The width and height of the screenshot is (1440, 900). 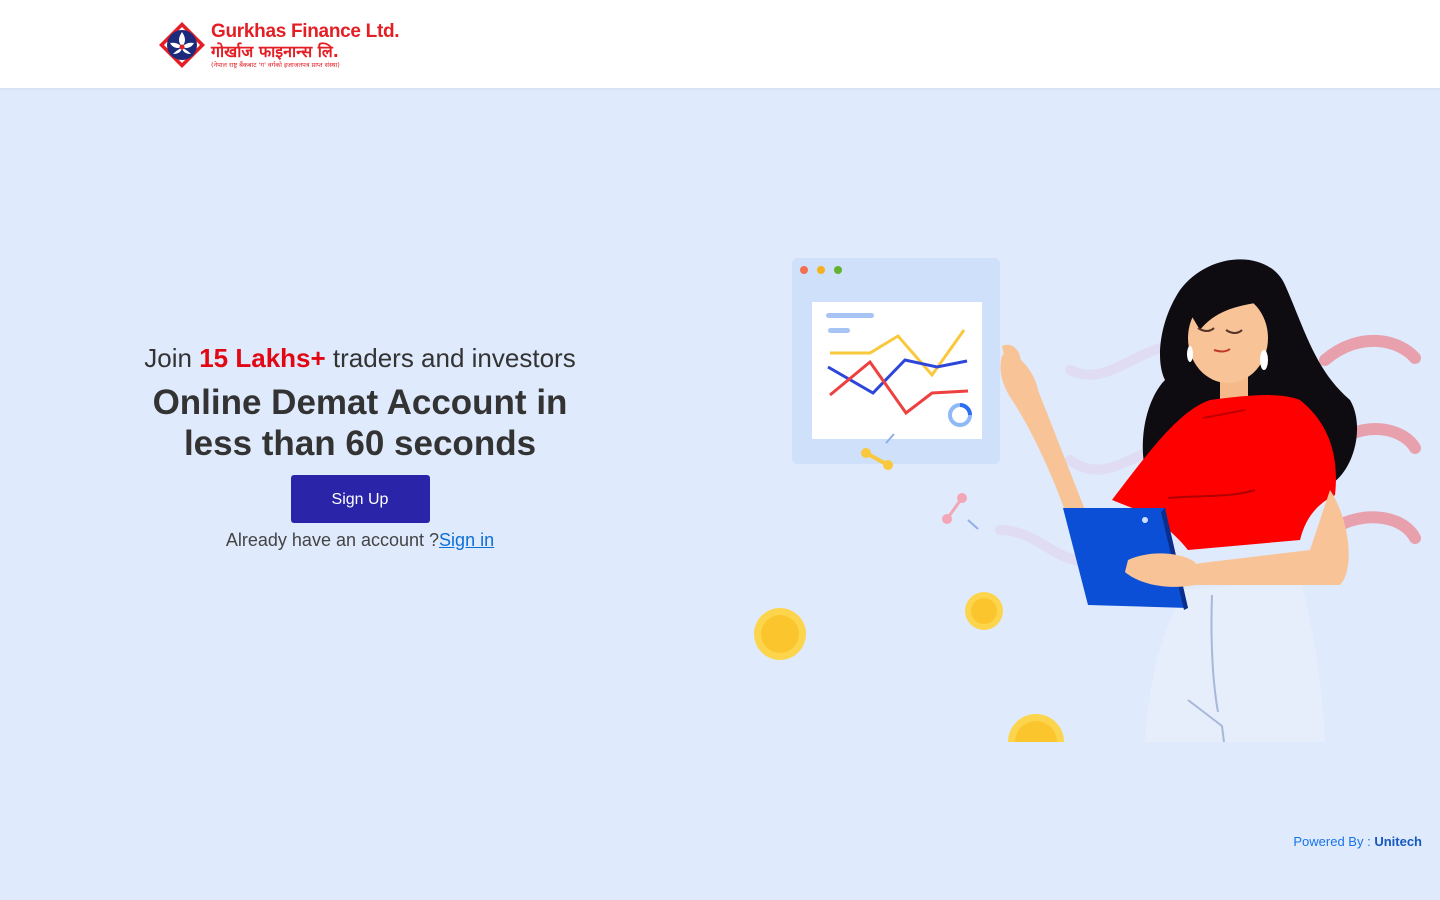 I want to click on hero-title-line2: less than 60 seconds, so click(x=360, y=443).